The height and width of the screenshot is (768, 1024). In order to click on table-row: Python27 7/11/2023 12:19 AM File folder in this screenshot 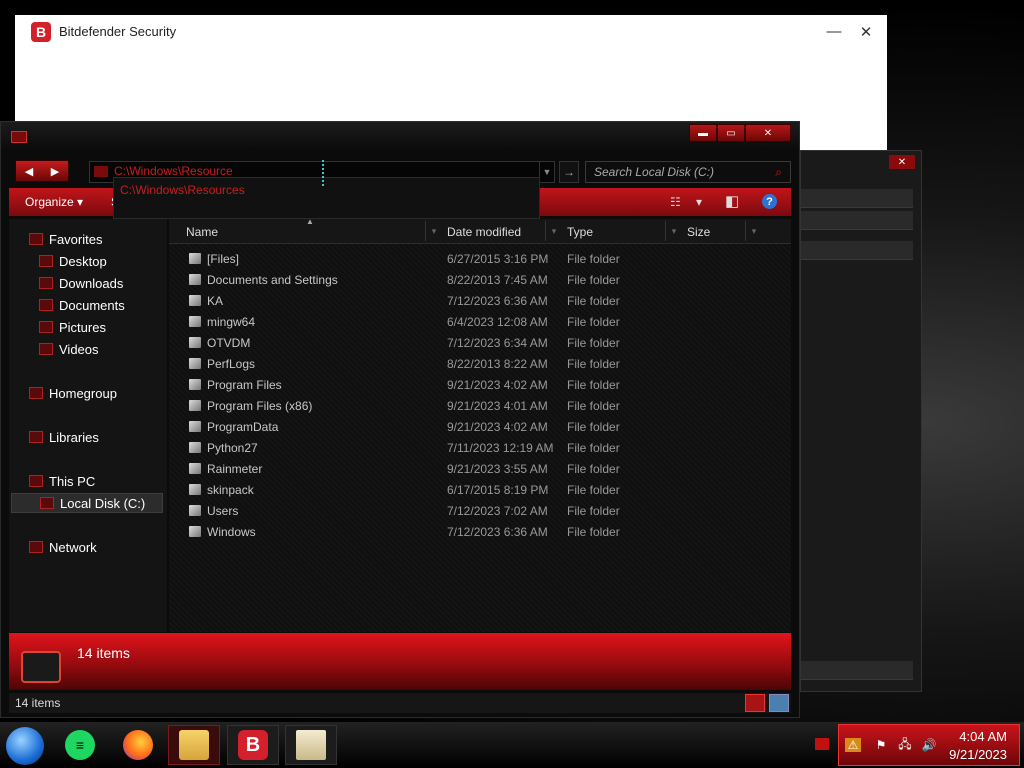, I will do `click(480, 448)`.